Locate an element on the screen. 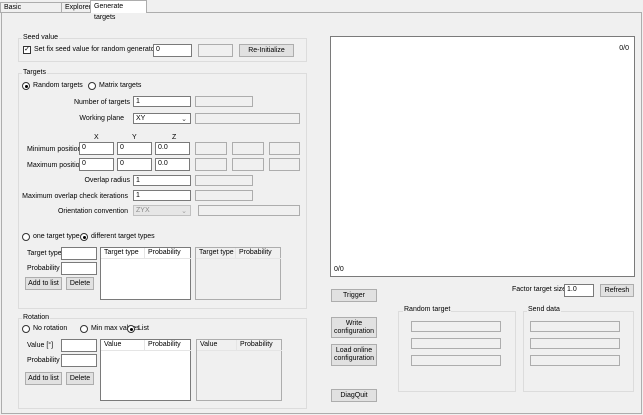 This screenshot has height=415, width=643. canvas-top-right-coord: 0/0 is located at coordinates (624, 48).